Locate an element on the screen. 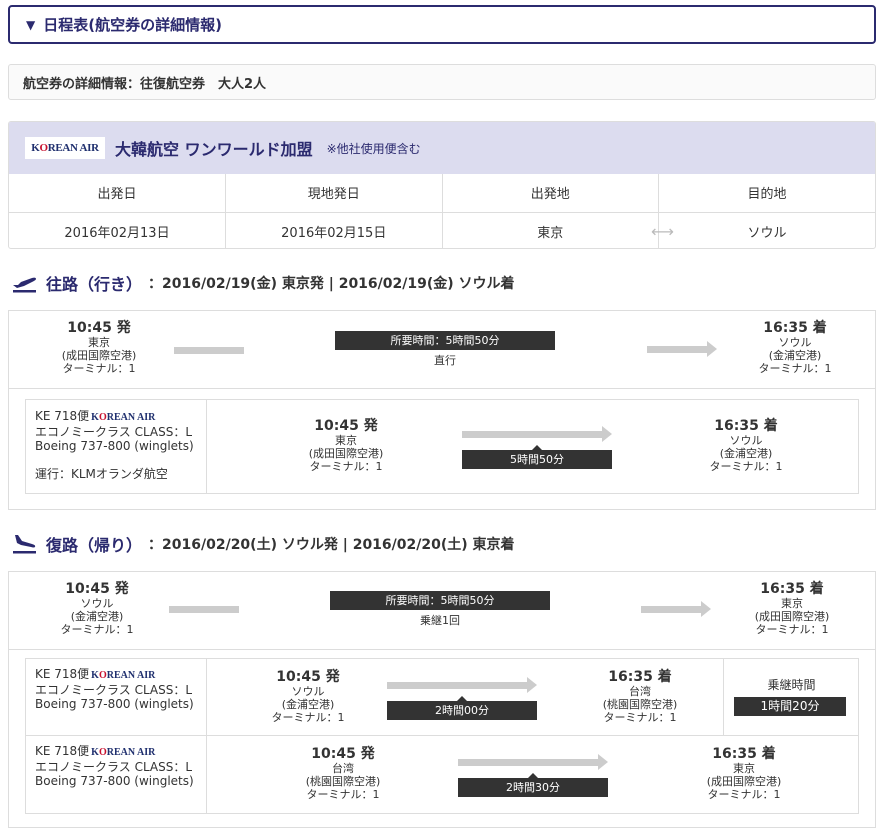 The height and width of the screenshot is (838, 887). inbound-total-duration: 所要時間：5時間50分 is located at coordinates (440, 600).